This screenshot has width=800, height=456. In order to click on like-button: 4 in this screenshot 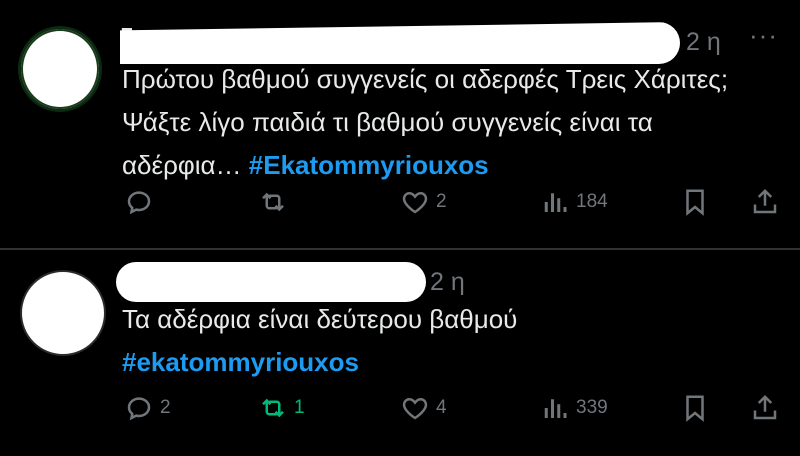, I will do `click(423, 408)`.